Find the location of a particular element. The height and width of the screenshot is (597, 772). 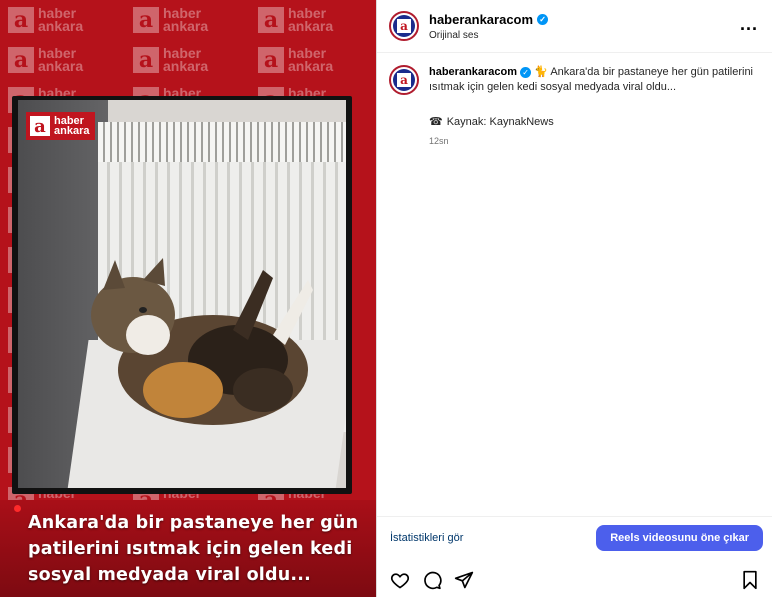

caption-avatar: a is located at coordinates (404, 80).